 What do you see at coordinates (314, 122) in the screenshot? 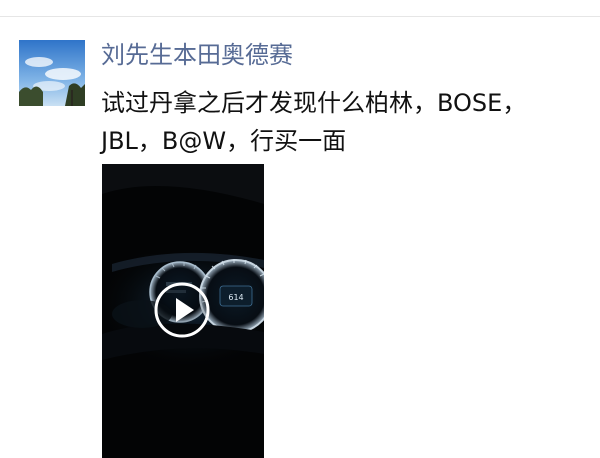
I see `post-text: 试过丹拿之后才发现什么柏林，BOSE，JBL，B@W，行买一面` at bounding box center [314, 122].